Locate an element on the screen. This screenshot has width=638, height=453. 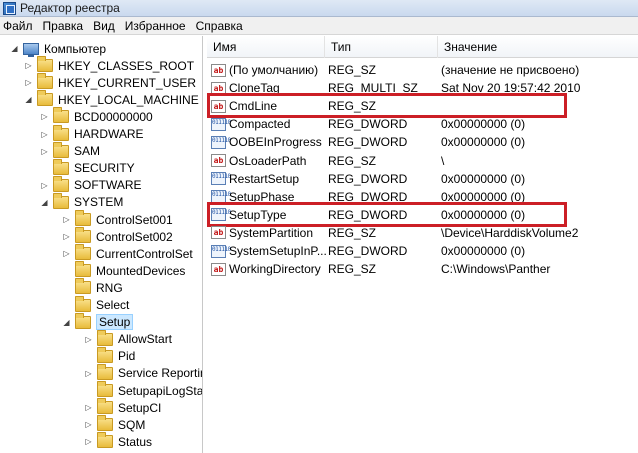
tree-item: ▷ SQM is located at coordinates (114, 424).